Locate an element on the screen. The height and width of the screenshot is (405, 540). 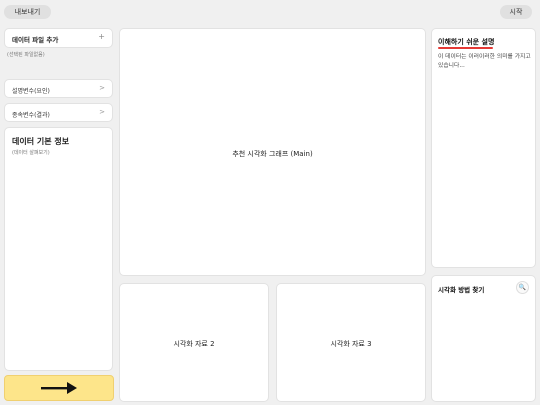
chart-3-area: 시각화 자료 3 is located at coordinates (351, 342).